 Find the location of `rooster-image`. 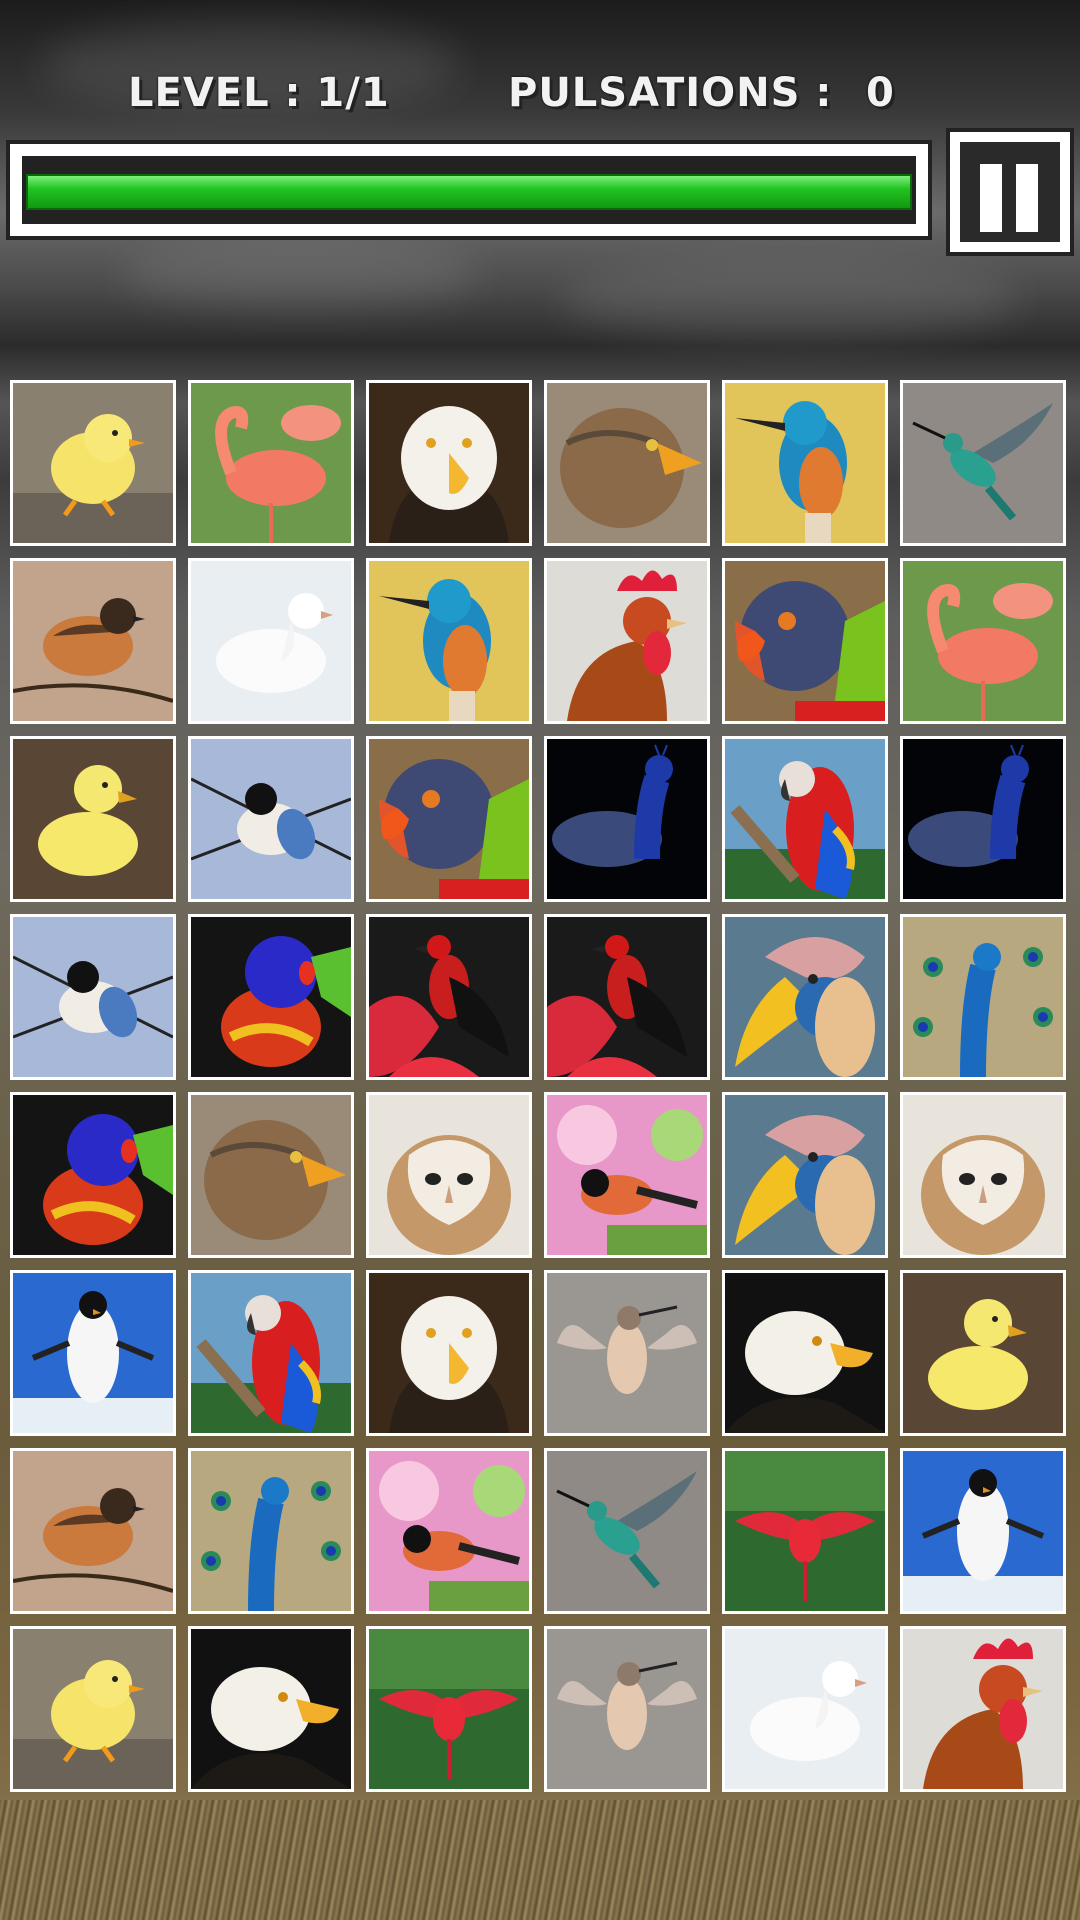

rooster-image is located at coordinates (627, 641).